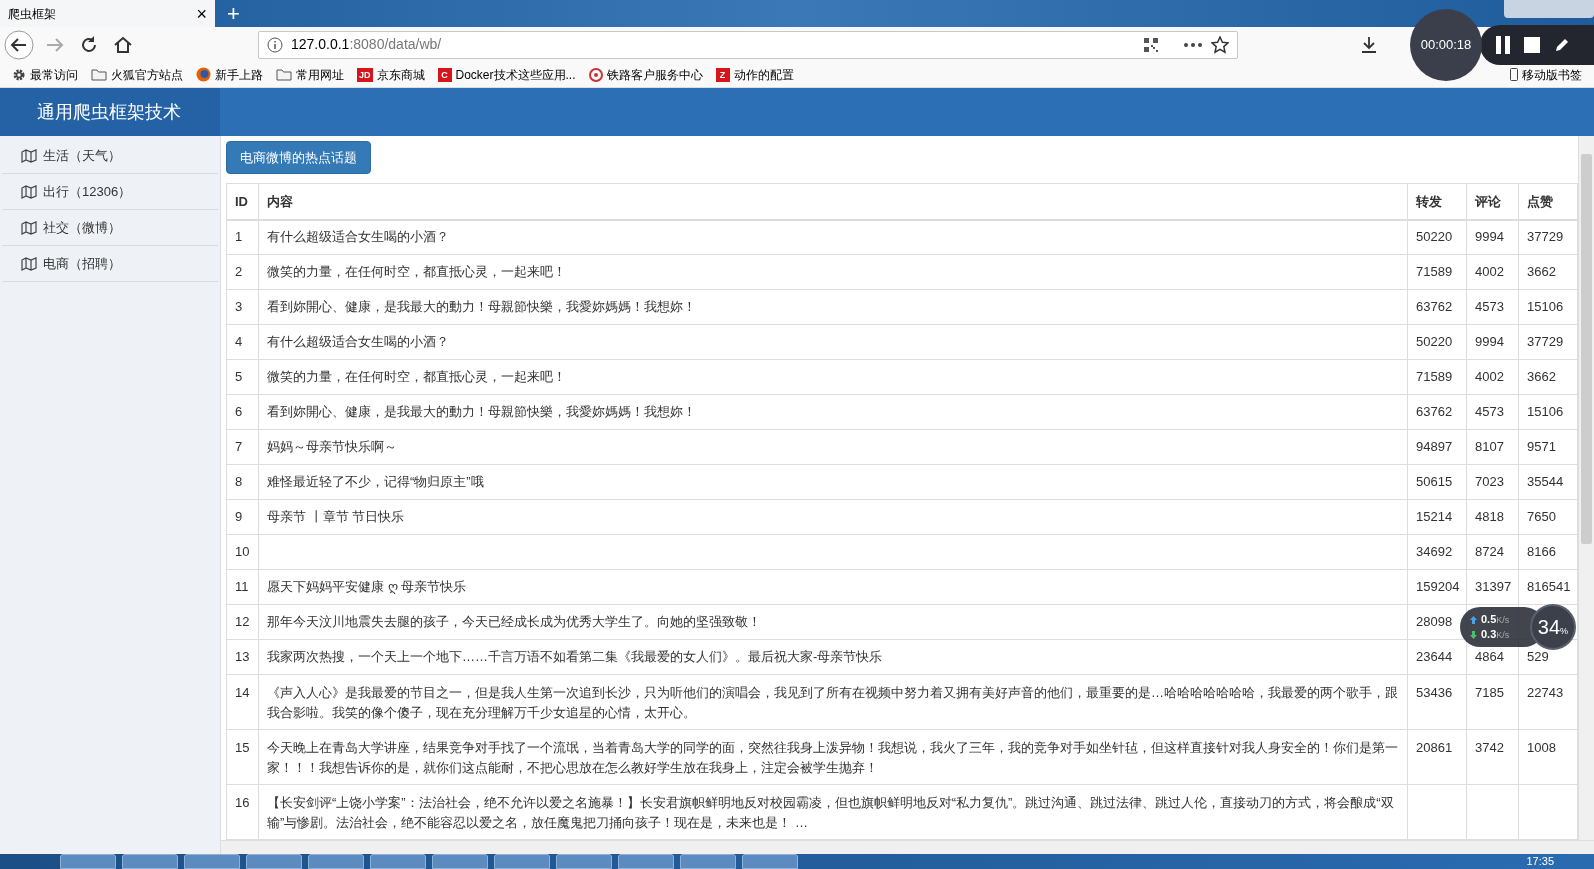 The image size is (1594, 869). What do you see at coordinates (722, 74) in the screenshot?
I see `bookmark-logo: Z` at bounding box center [722, 74].